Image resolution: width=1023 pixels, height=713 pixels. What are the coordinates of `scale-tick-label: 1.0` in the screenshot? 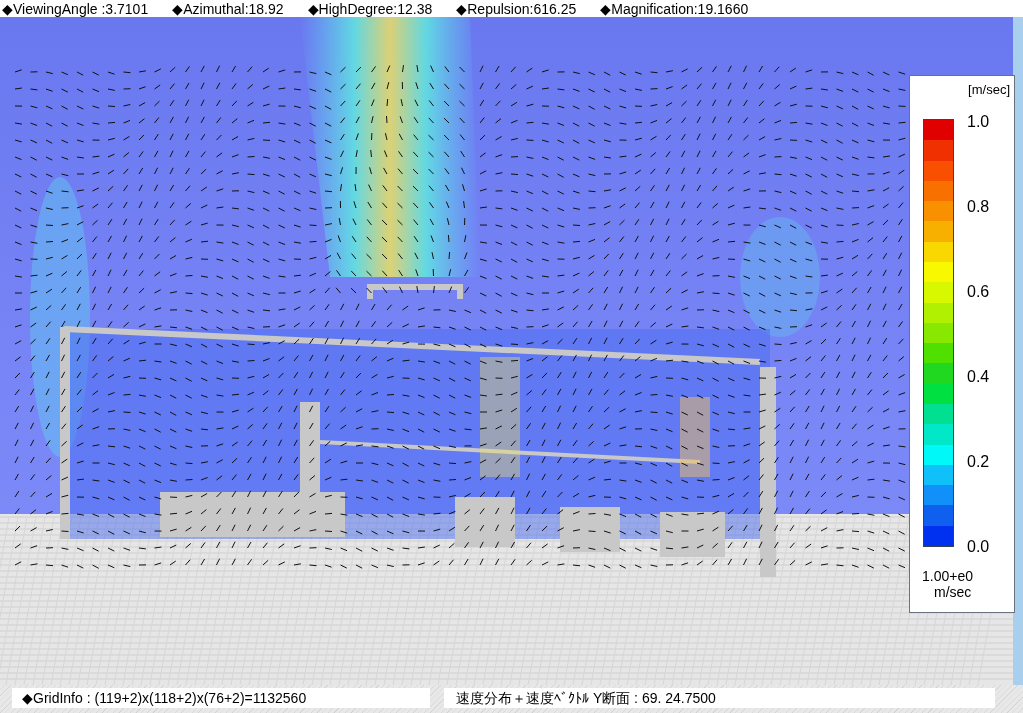 It's located at (978, 122).